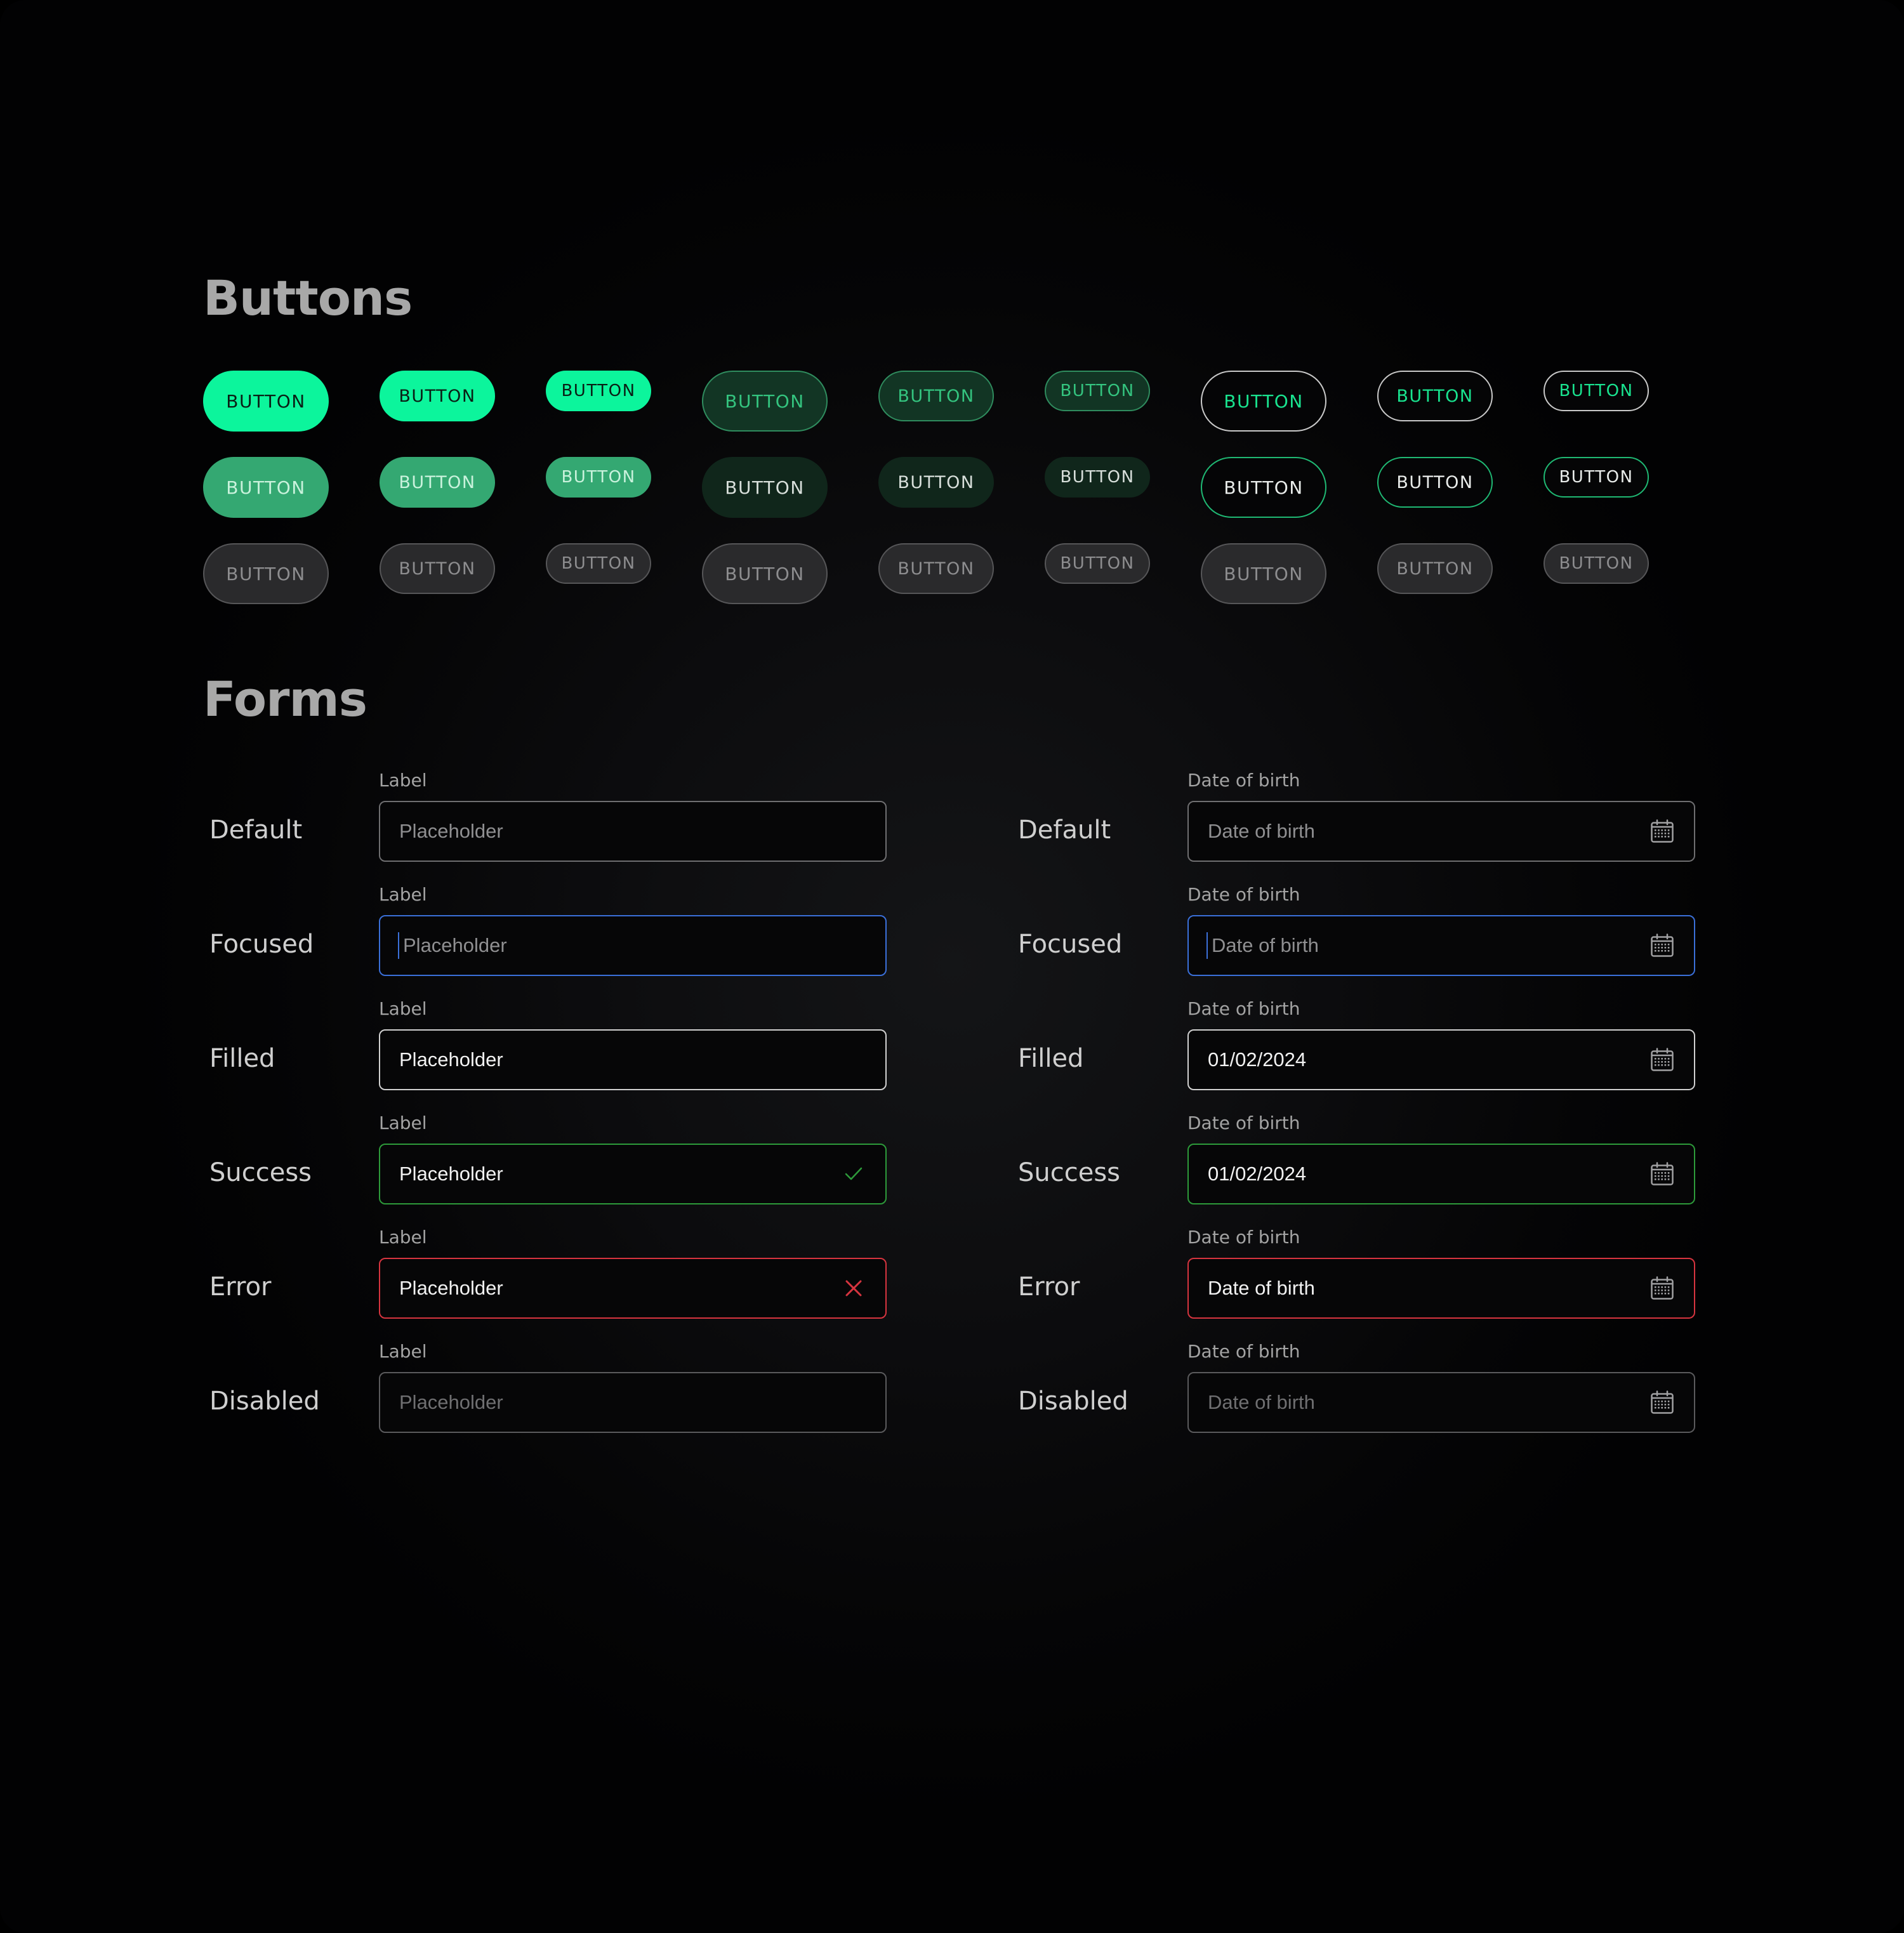 The width and height of the screenshot is (1904, 1933). I want to click on button-tonal-sm: BUTTON, so click(1097, 391).